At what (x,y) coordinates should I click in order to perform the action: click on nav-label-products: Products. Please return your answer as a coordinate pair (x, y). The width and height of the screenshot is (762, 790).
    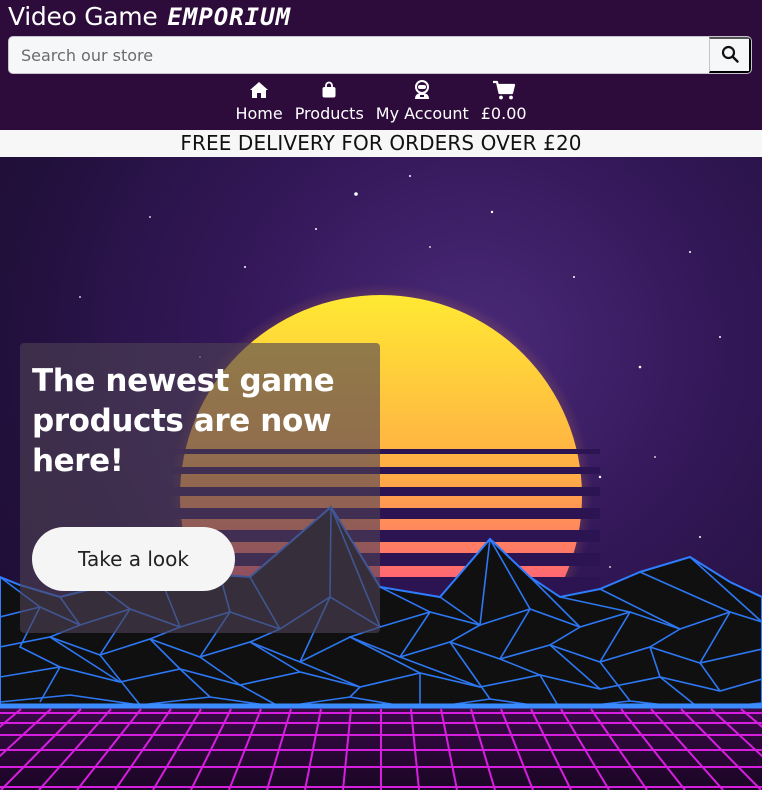
    Looking at the image, I should click on (329, 113).